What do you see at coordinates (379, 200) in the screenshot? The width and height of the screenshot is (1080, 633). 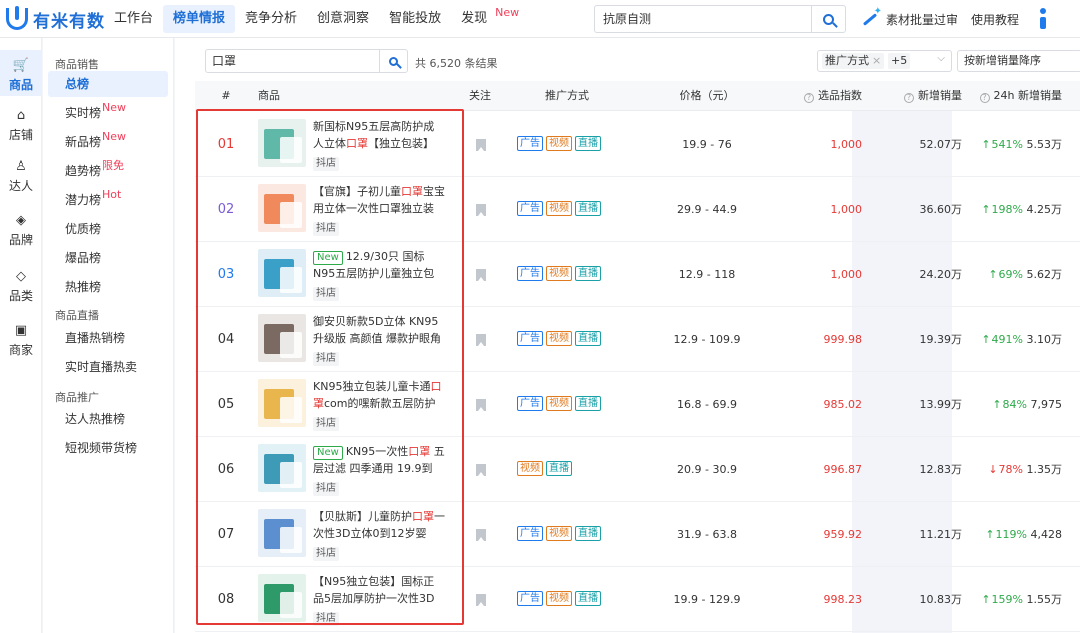 I see `product-title: 【官旗】子初儿童口罩宝宝用立体一次性口罩独立装` at bounding box center [379, 200].